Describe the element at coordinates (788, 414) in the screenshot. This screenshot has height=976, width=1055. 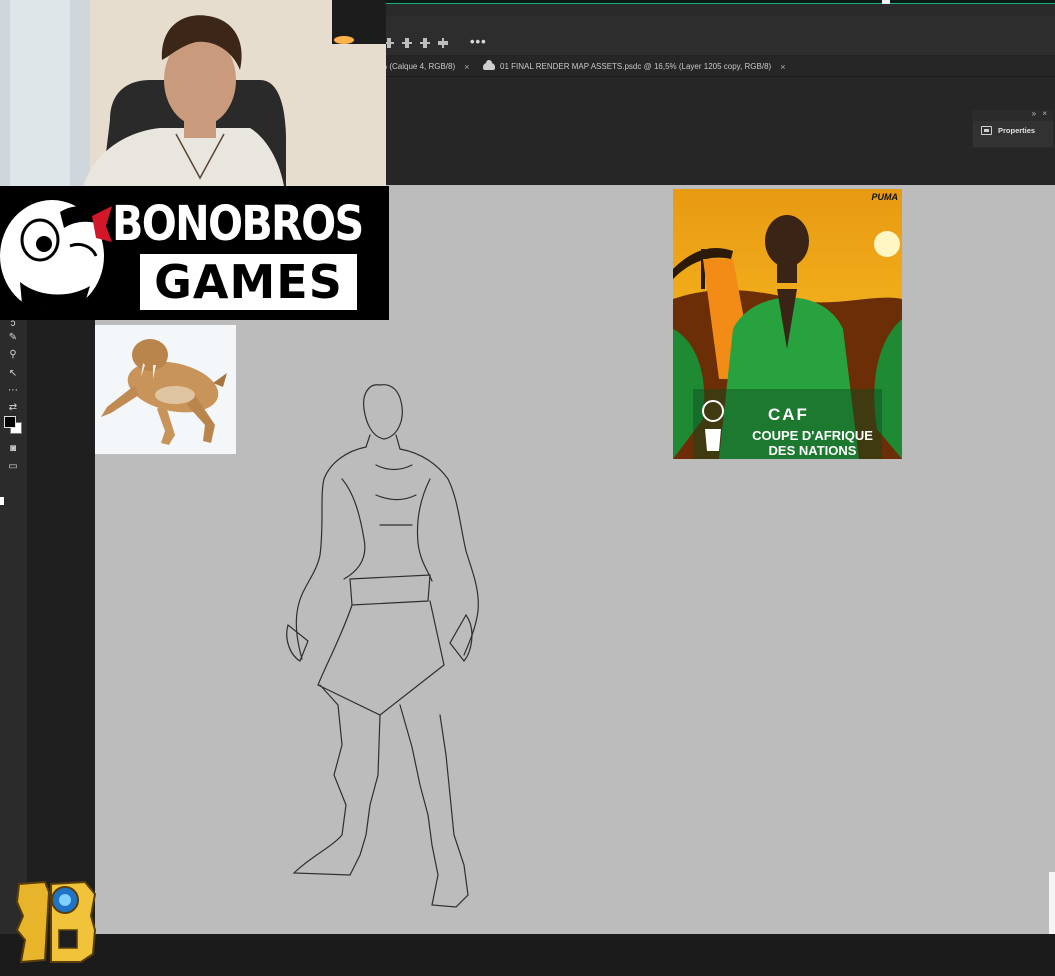
I see `poster-caf-logo: CAF` at that location.